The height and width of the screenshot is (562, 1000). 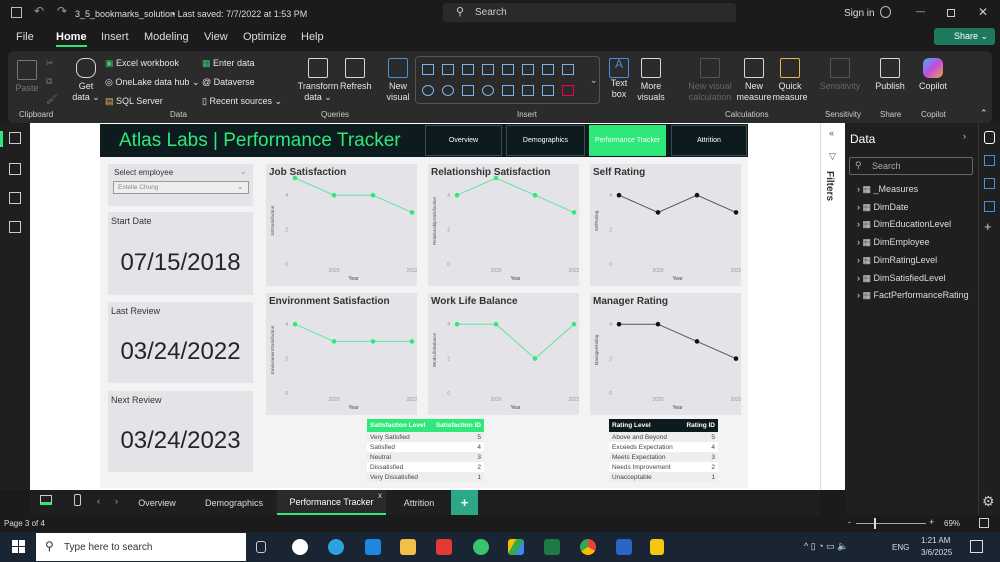 I want to click on format-painter-icon: 🖌, so click(x=51, y=99).